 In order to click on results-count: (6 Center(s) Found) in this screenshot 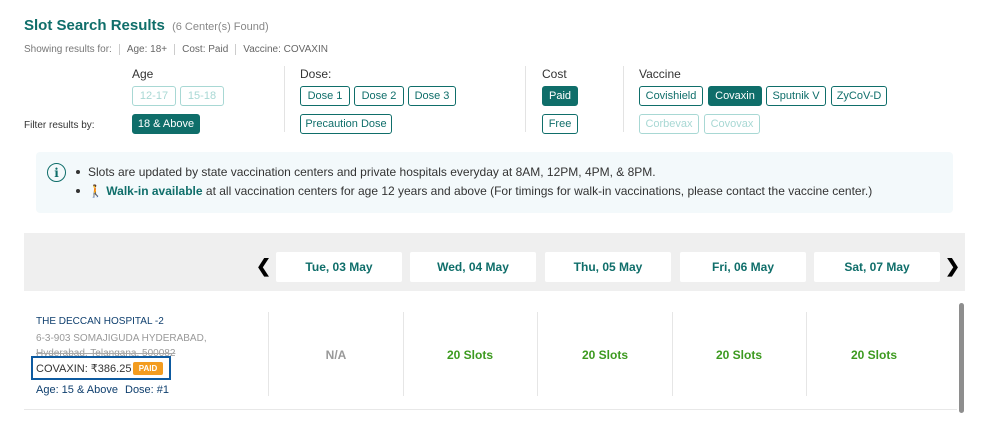, I will do `click(220, 27)`.